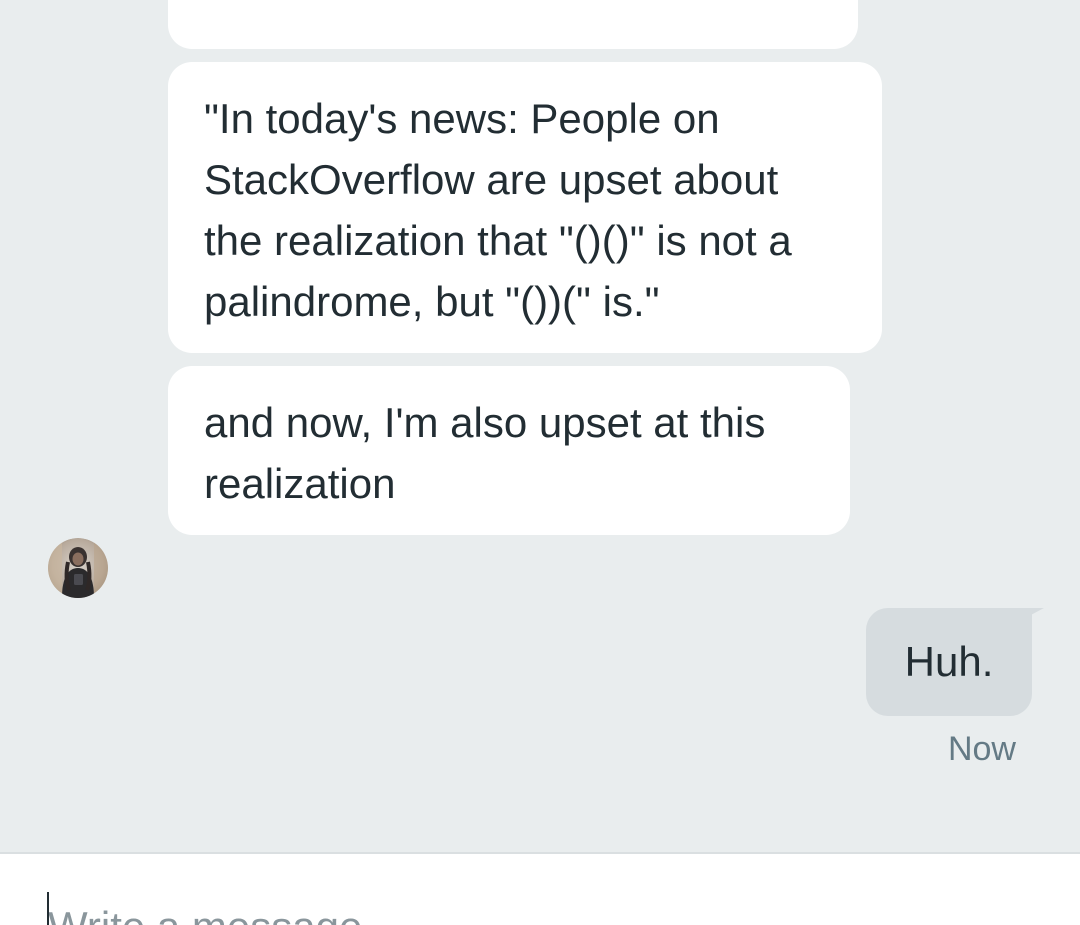  I want to click on message-bubble-sent: Huh., so click(949, 662).